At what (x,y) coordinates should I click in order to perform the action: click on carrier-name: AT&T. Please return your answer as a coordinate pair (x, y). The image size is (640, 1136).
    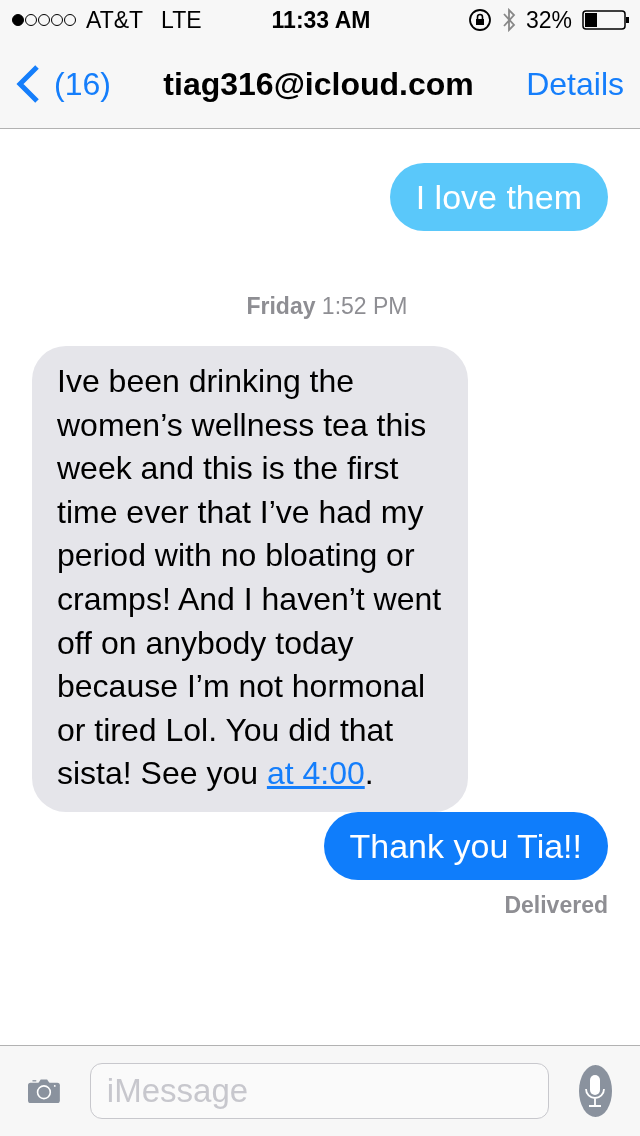
    Looking at the image, I should click on (115, 20).